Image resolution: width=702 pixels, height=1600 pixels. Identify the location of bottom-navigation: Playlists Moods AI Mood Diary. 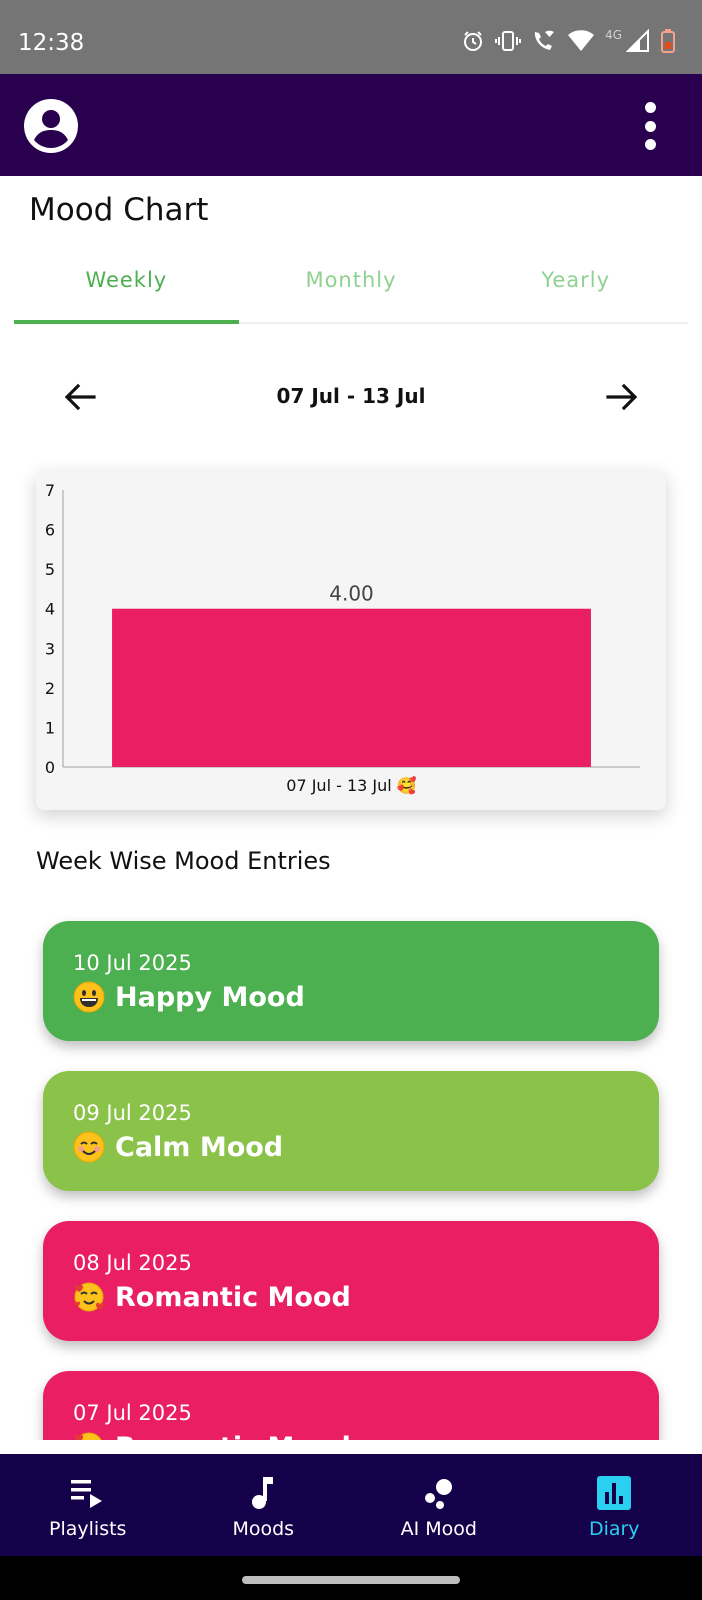
(351, 1505).